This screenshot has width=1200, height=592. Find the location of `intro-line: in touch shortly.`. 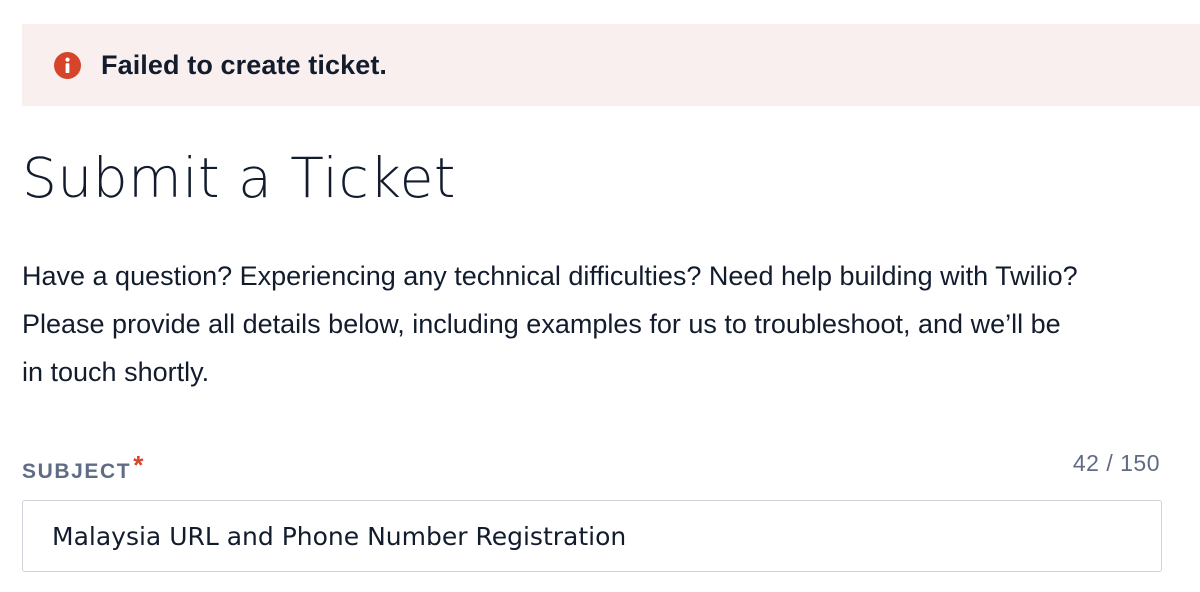

intro-line: in touch shortly. is located at coordinates (116, 372).